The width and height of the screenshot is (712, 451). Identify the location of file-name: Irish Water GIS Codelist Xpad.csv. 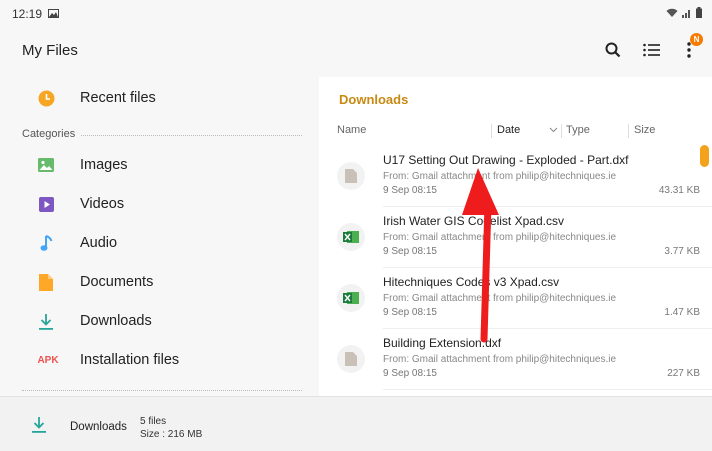
(473, 221).